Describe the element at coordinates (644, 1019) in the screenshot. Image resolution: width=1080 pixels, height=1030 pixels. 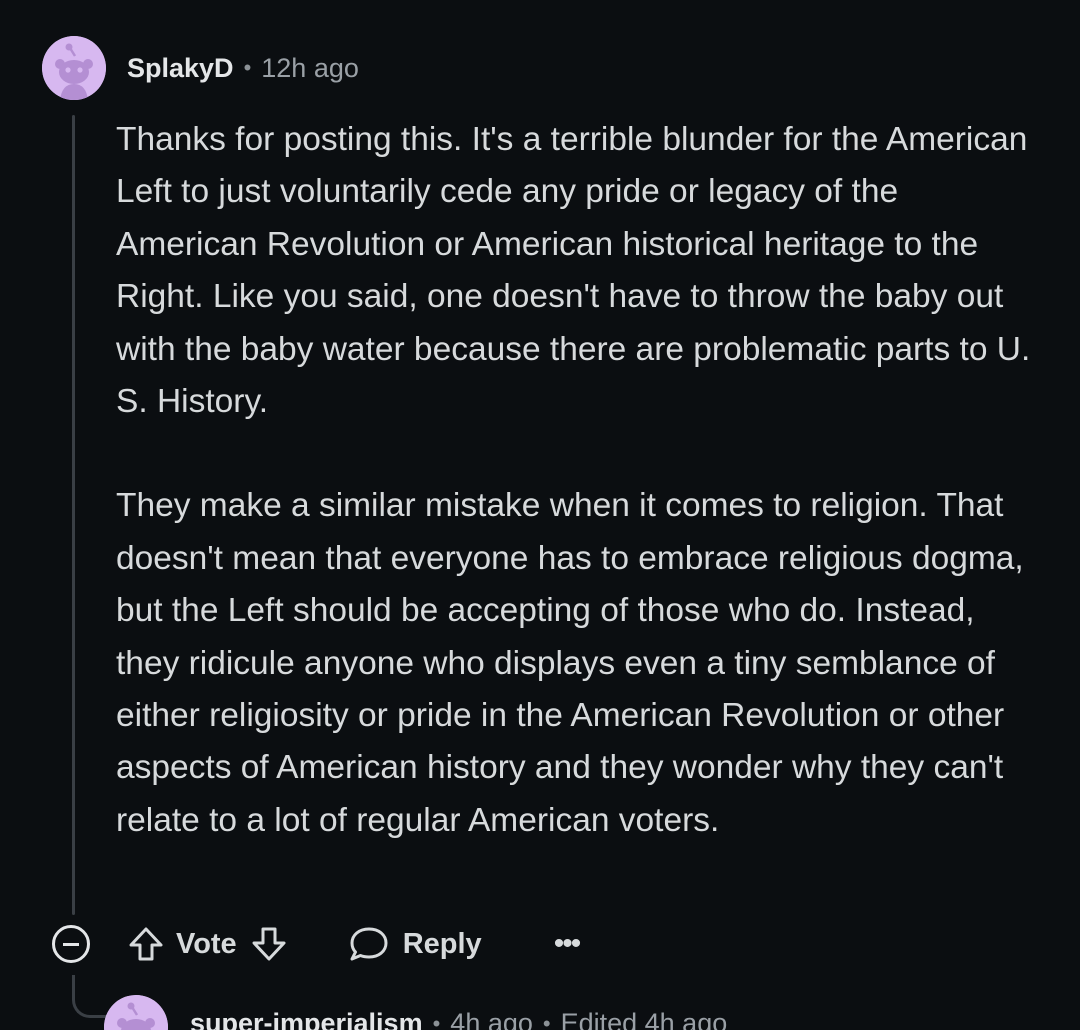
I see `reply-edited: Edited 4h ago` at that location.